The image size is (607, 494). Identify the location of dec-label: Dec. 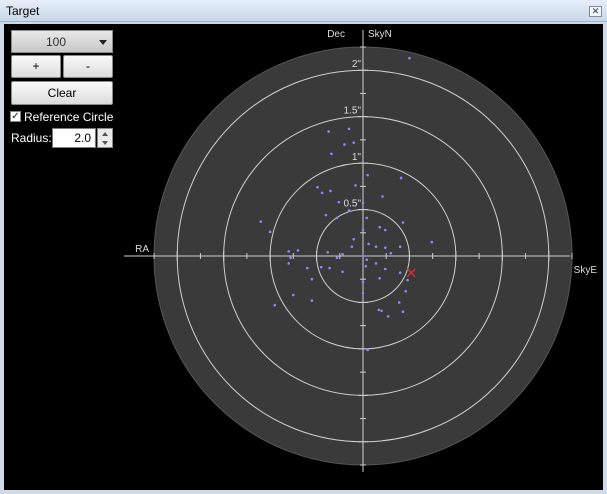
(336, 34).